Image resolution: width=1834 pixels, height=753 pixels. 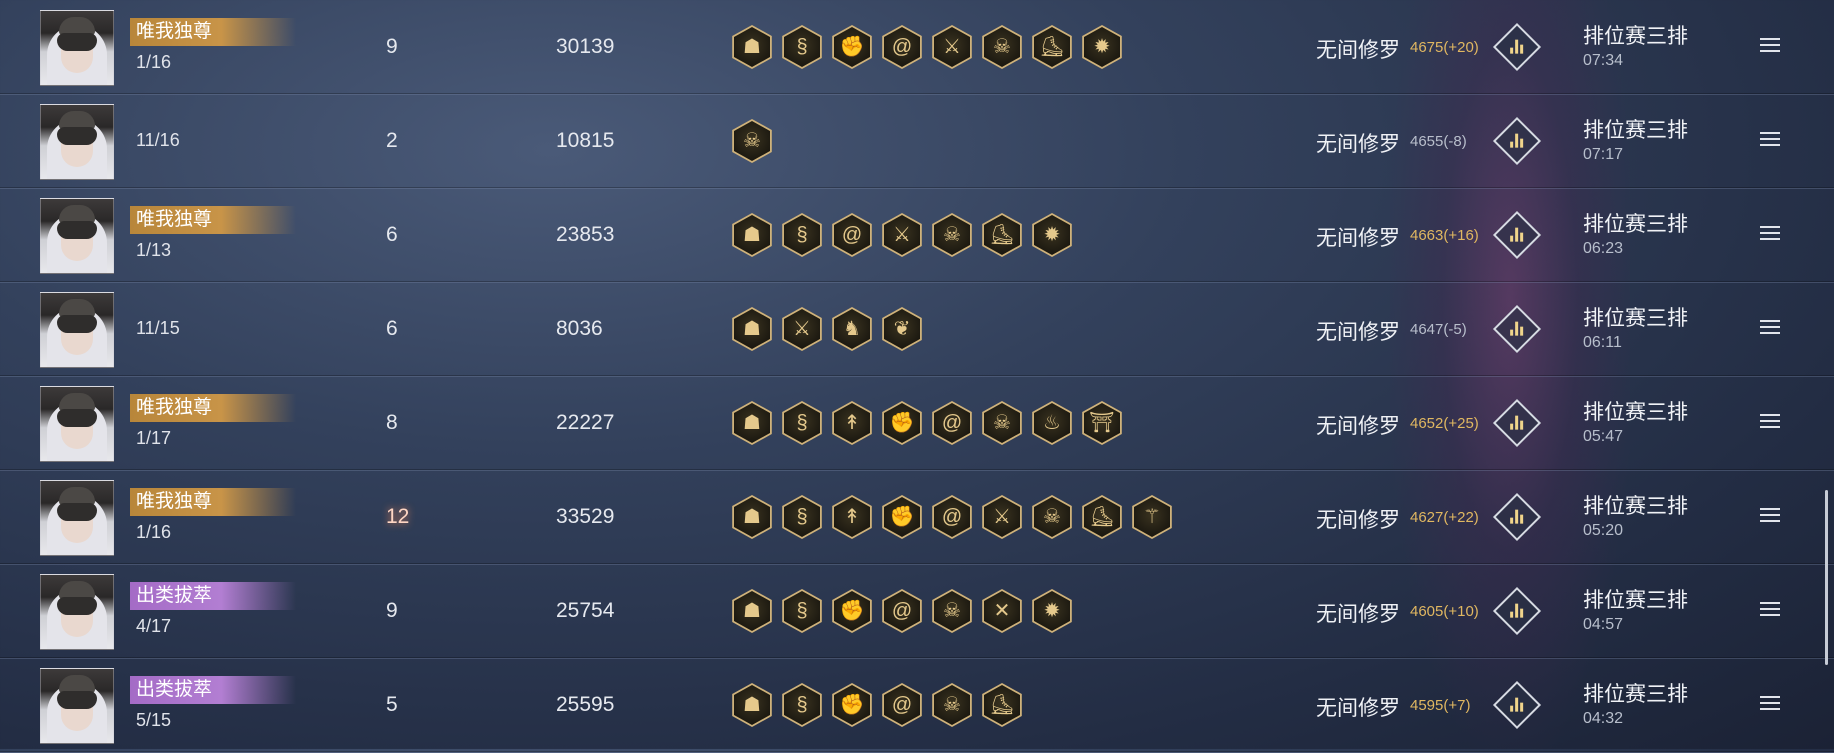 What do you see at coordinates (585, 140) in the screenshot?
I see `damage-score: 10815` at bounding box center [585, 140].